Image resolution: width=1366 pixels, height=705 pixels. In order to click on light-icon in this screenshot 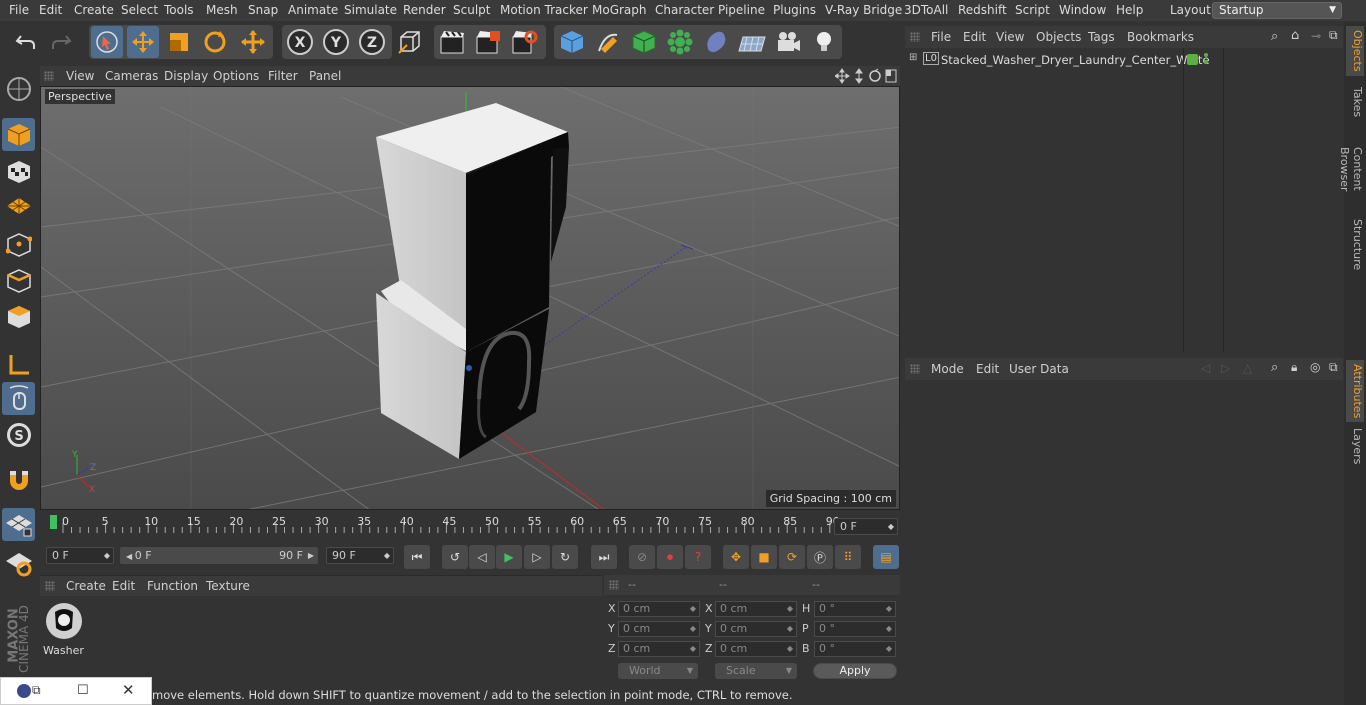, I will do `click(824, 42)`.